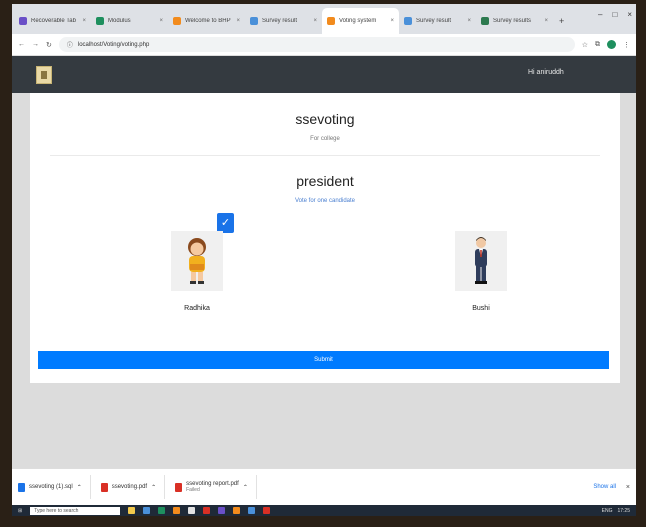  Describe the element at coordinates (325, 201) in the screenshot. I see `position-subtitle: Vote for one candidate` at that location.